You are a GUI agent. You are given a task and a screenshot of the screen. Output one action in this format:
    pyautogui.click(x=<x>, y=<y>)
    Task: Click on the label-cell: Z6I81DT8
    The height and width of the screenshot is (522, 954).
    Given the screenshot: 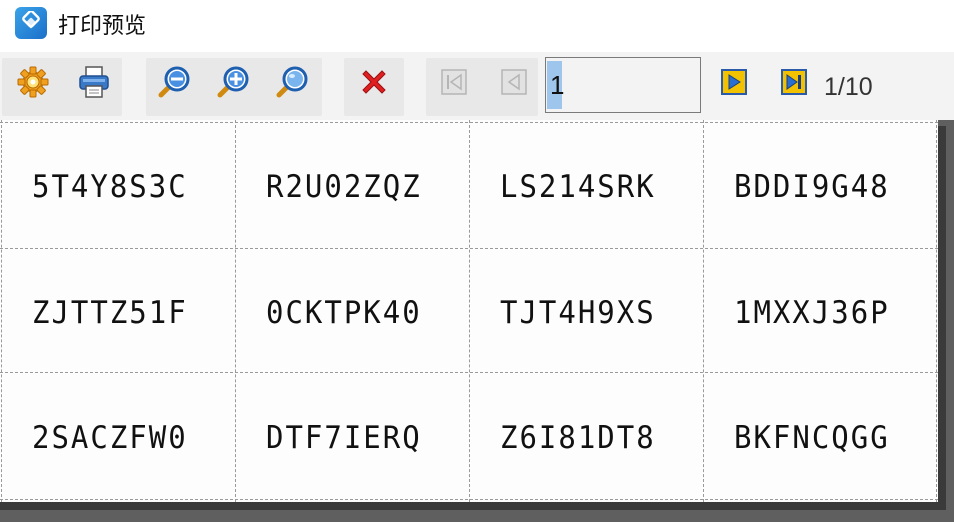 What is the action you would take?
    pyautogui.click(x=617, y=437)
    